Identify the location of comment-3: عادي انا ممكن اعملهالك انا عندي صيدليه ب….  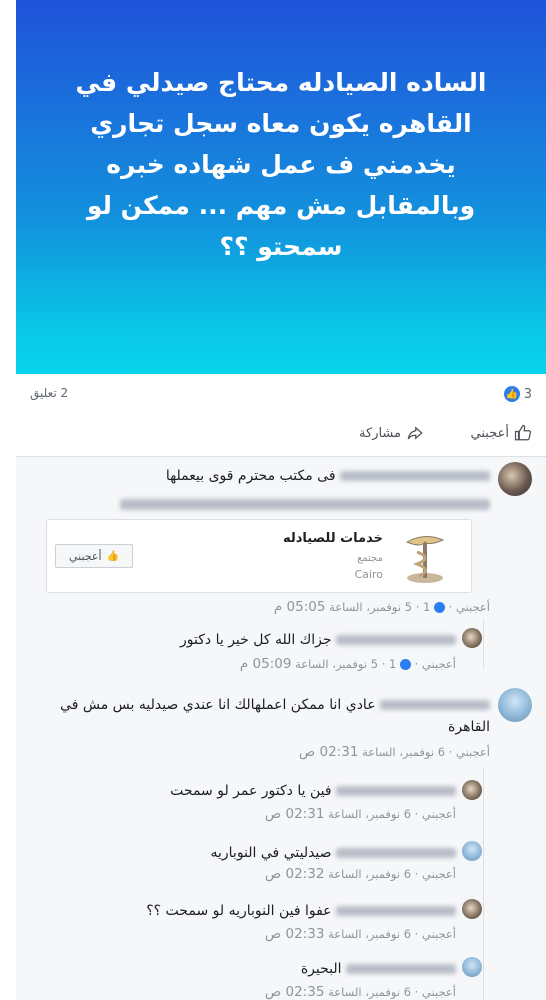
(275, 716).